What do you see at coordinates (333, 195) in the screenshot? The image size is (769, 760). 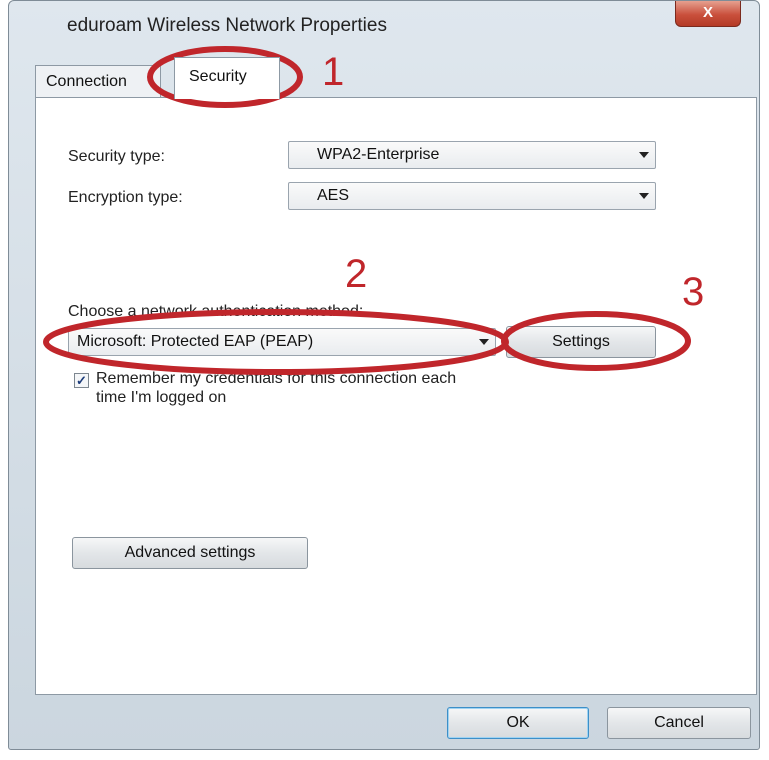 I see `encryption-type-value: AES` at bounding box center [333, 195].